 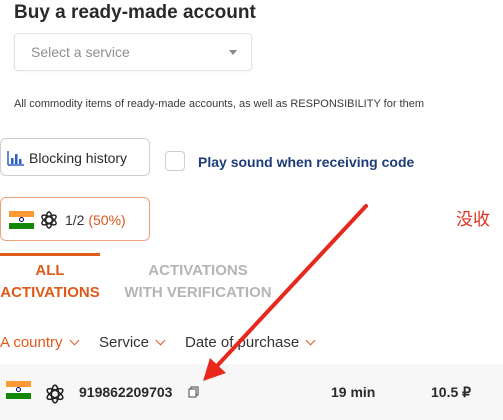 What do you see at coordinates (124, 342) in the screenshot?
I see `filter-service-label: Service` at bounding box center [124, 342].